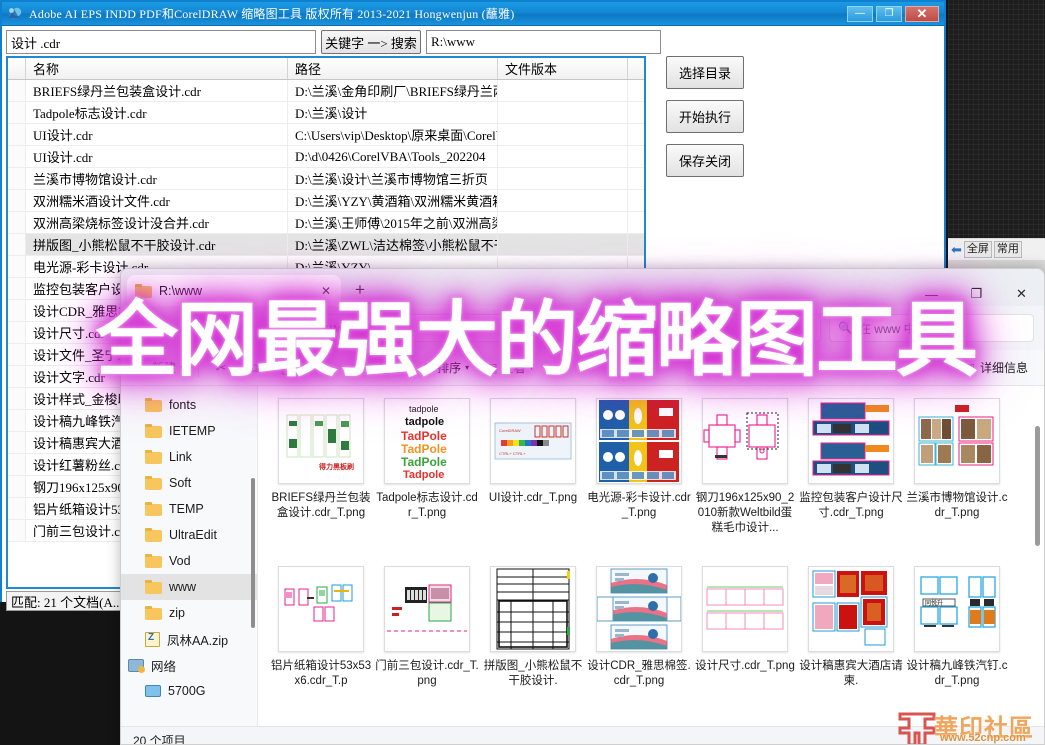 This screenshot has width=1045, height=745. What do you see at coordinates (221, 368) in the screenshot?
I see `cut-icon: ✂` at bounding box center [221, 368].